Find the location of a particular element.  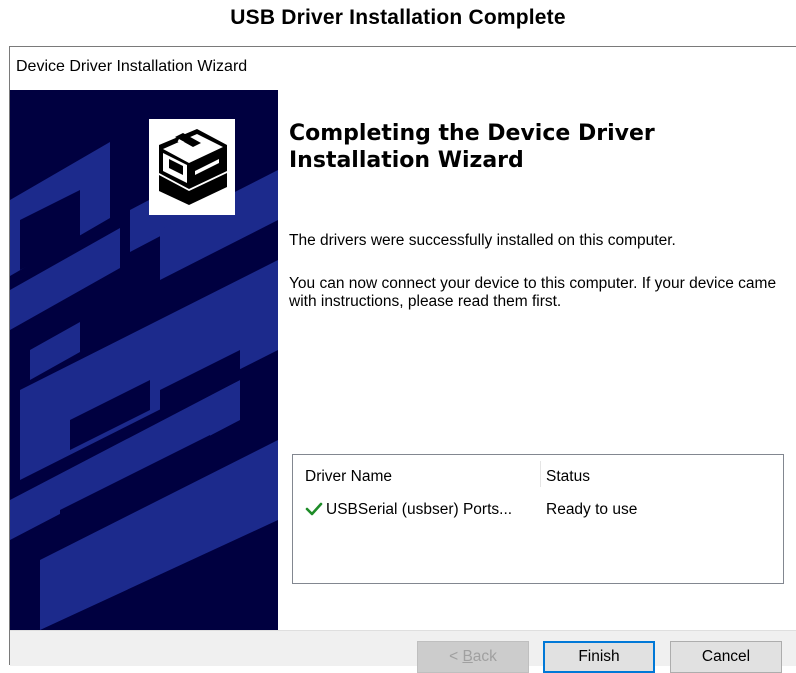

column-header-status: Status is located at coordinates (568, 477).